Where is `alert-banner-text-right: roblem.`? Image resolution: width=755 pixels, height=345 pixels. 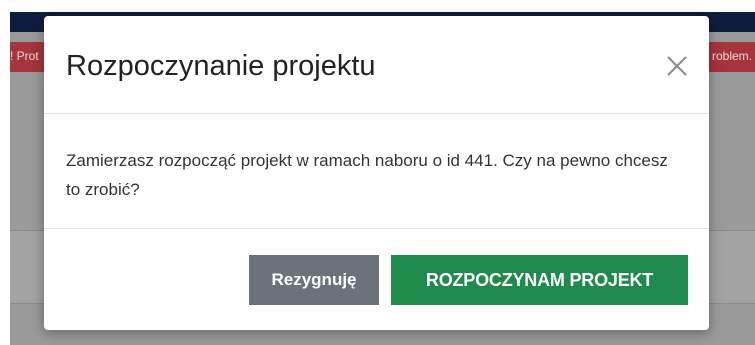 alert-banner-text-right: roblem. is located at coordinates (731, 56).